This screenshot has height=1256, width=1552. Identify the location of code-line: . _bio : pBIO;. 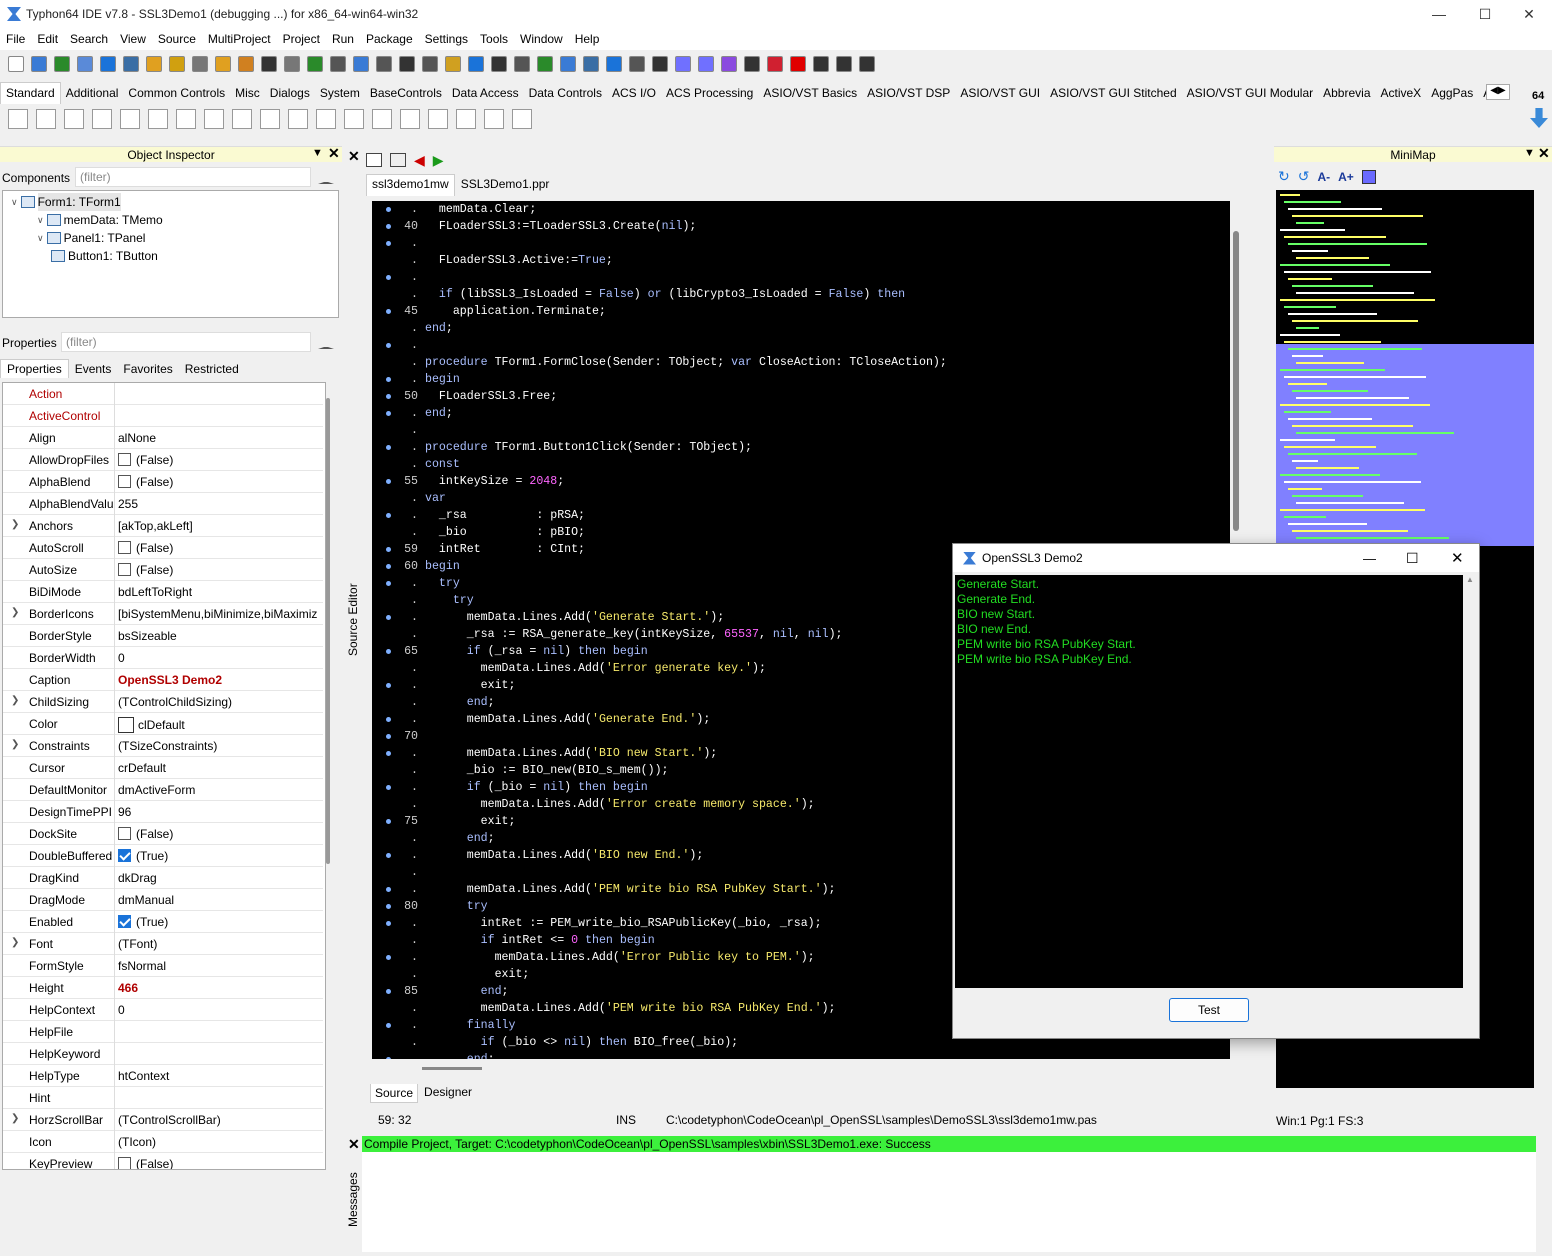
(801, 532).